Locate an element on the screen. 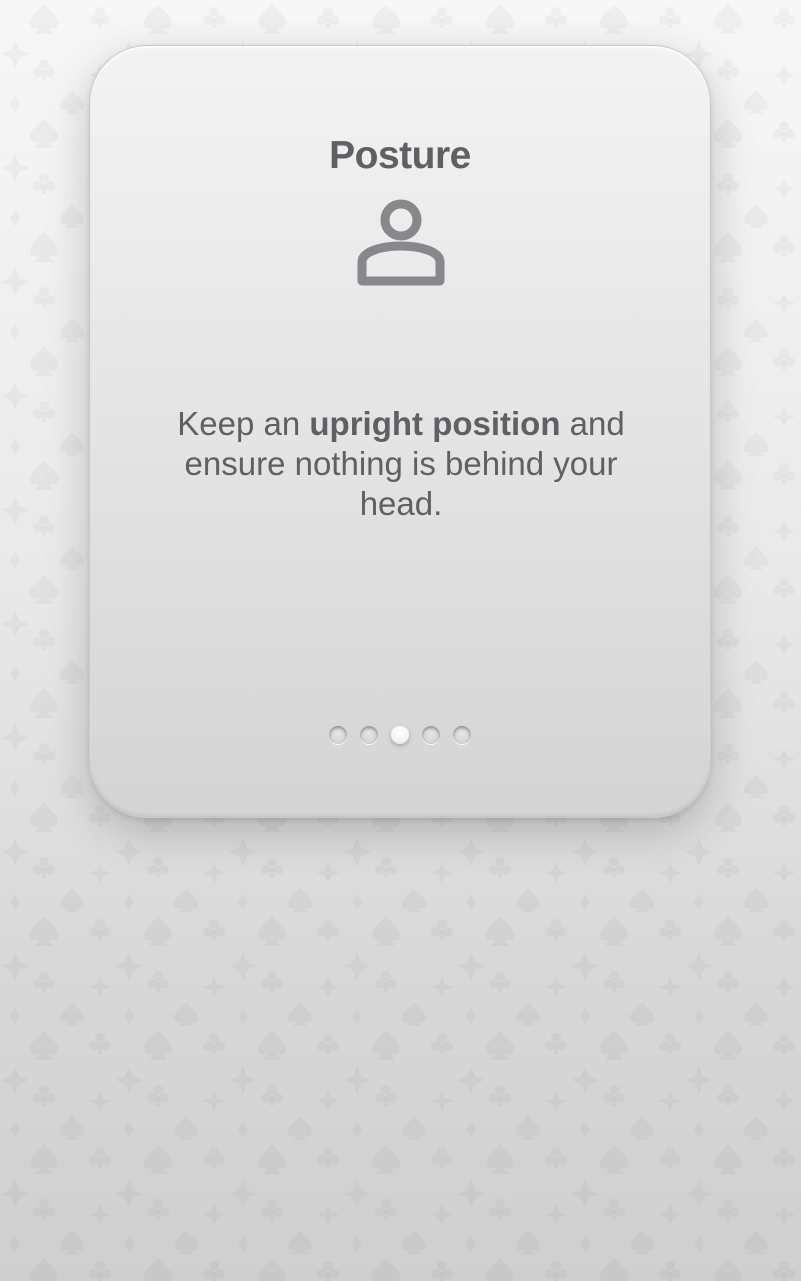 This screenshot has height=1281, width=801. message-emphasis: upright position is located at coordinates (435, 423).